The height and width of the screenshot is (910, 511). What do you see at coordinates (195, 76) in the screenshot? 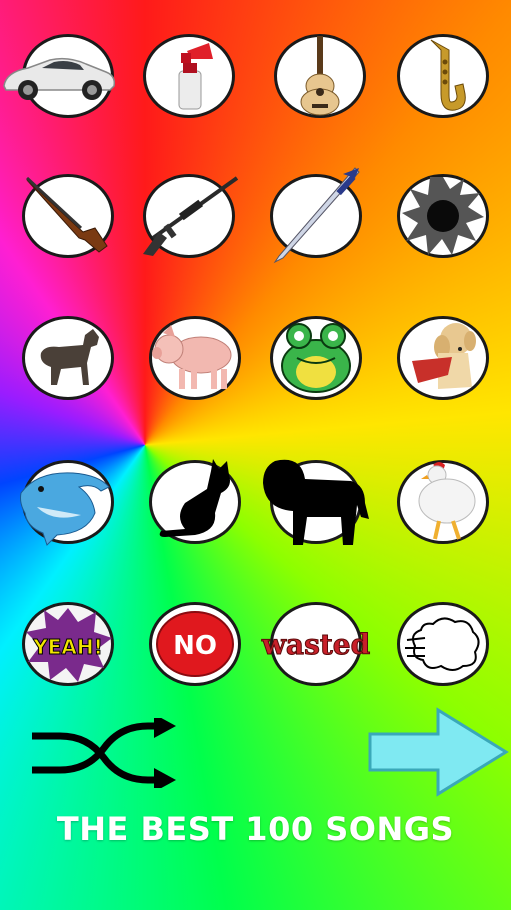
I see `air-horn-icon` at bounding box center [195, 76].